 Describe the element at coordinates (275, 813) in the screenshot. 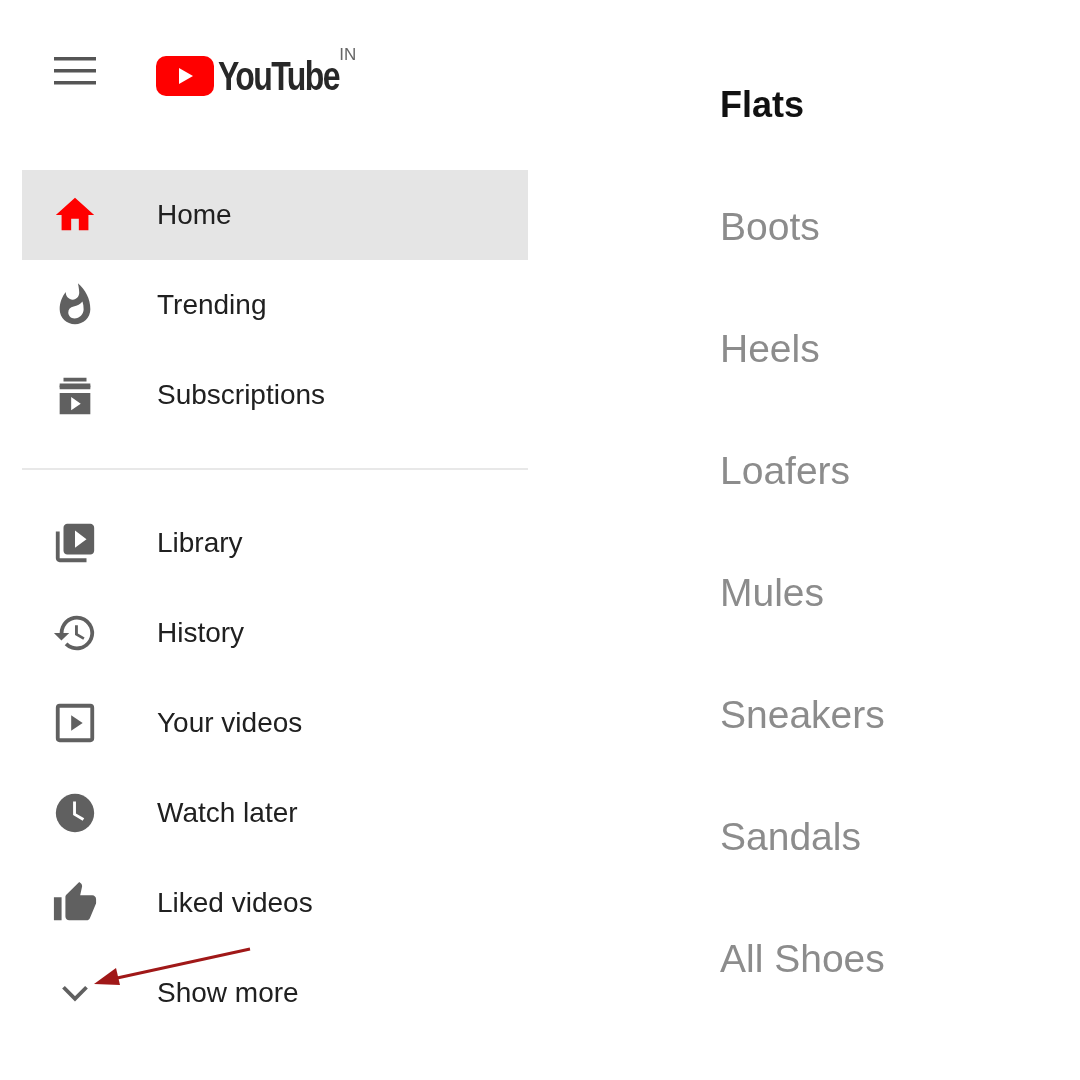

I see `sidebar-item: Watch later` at that location.